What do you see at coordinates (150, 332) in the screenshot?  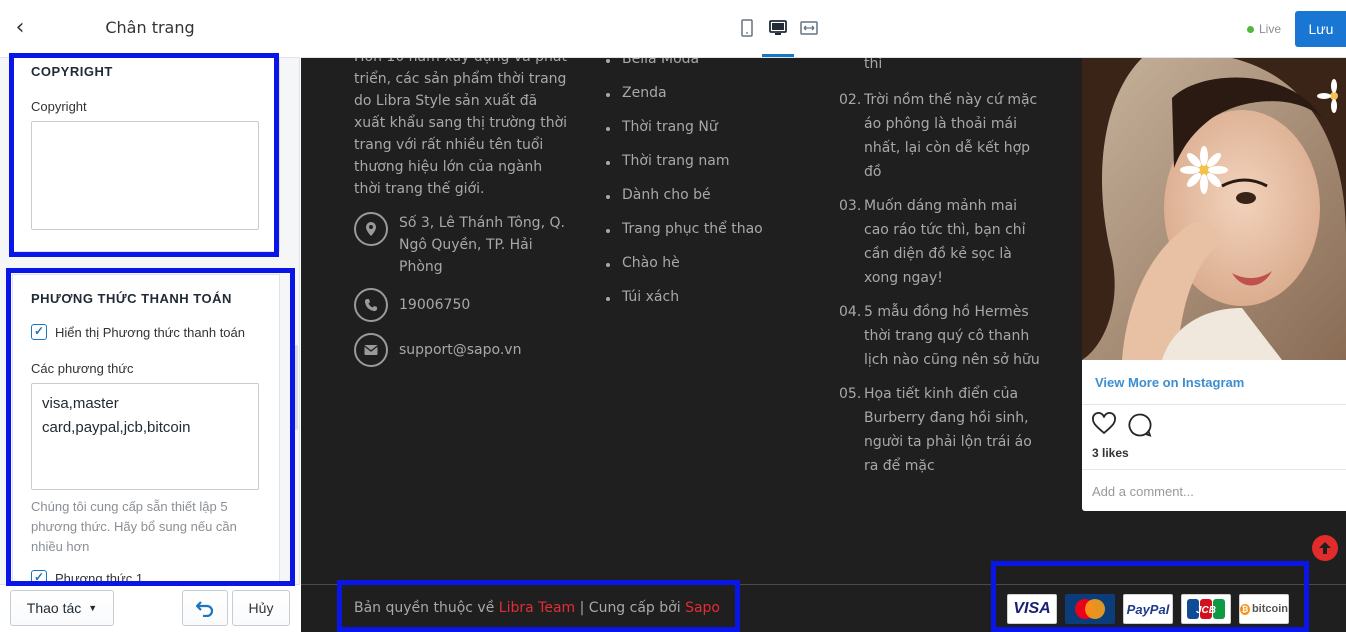 I see `show-payment-checkbox-label: Hiển thị Phương thức thanh toán` at bounding box center [150, 332].